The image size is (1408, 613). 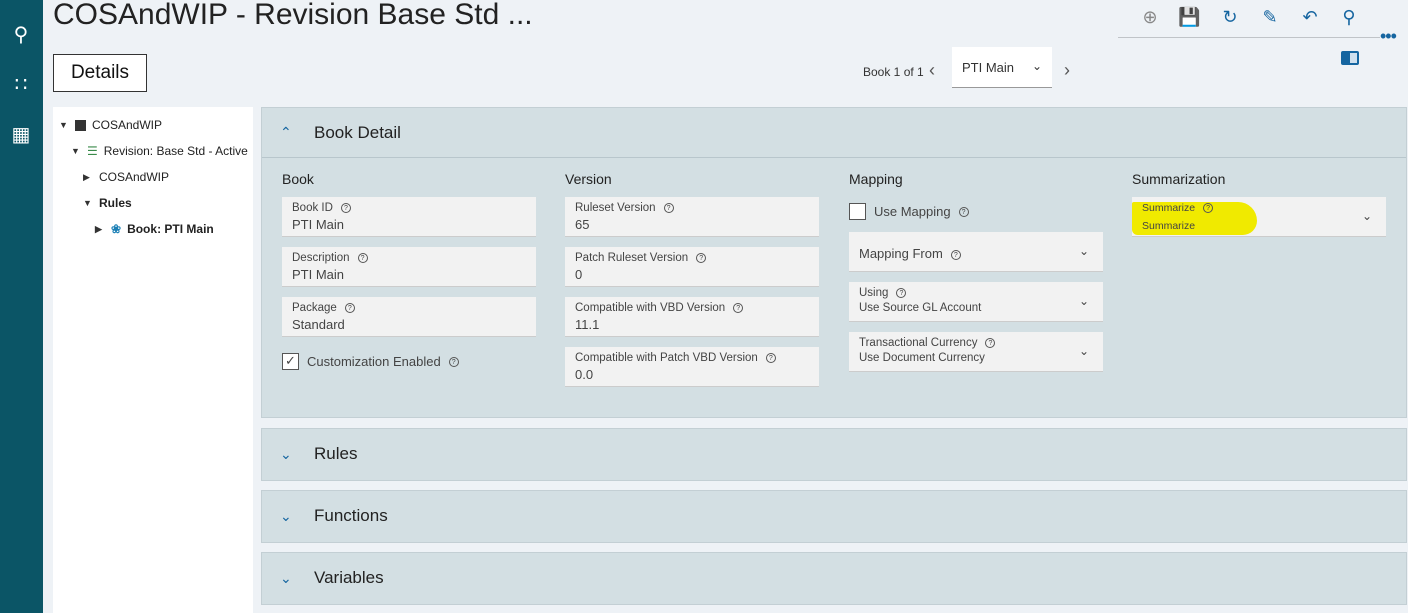 I want to click on save-icon: 💾, so click(x=1189, y=17).